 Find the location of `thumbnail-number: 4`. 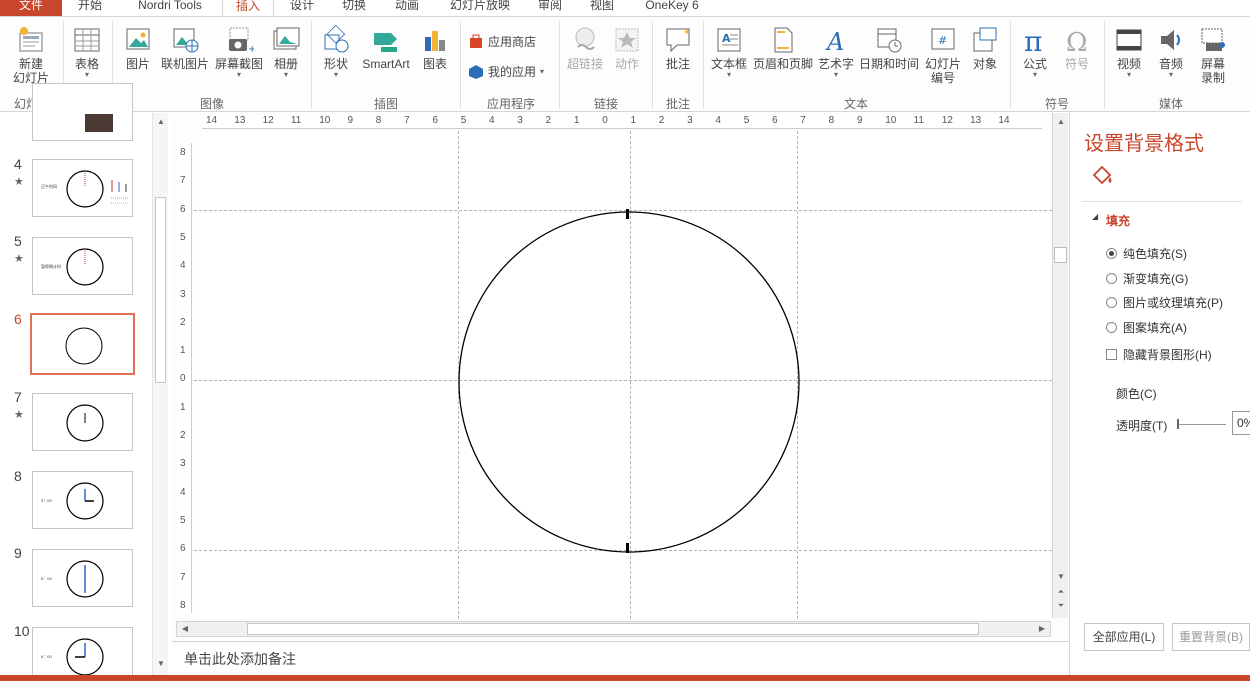

thumbnail-number: 4 is located at coordinates (18, 164).